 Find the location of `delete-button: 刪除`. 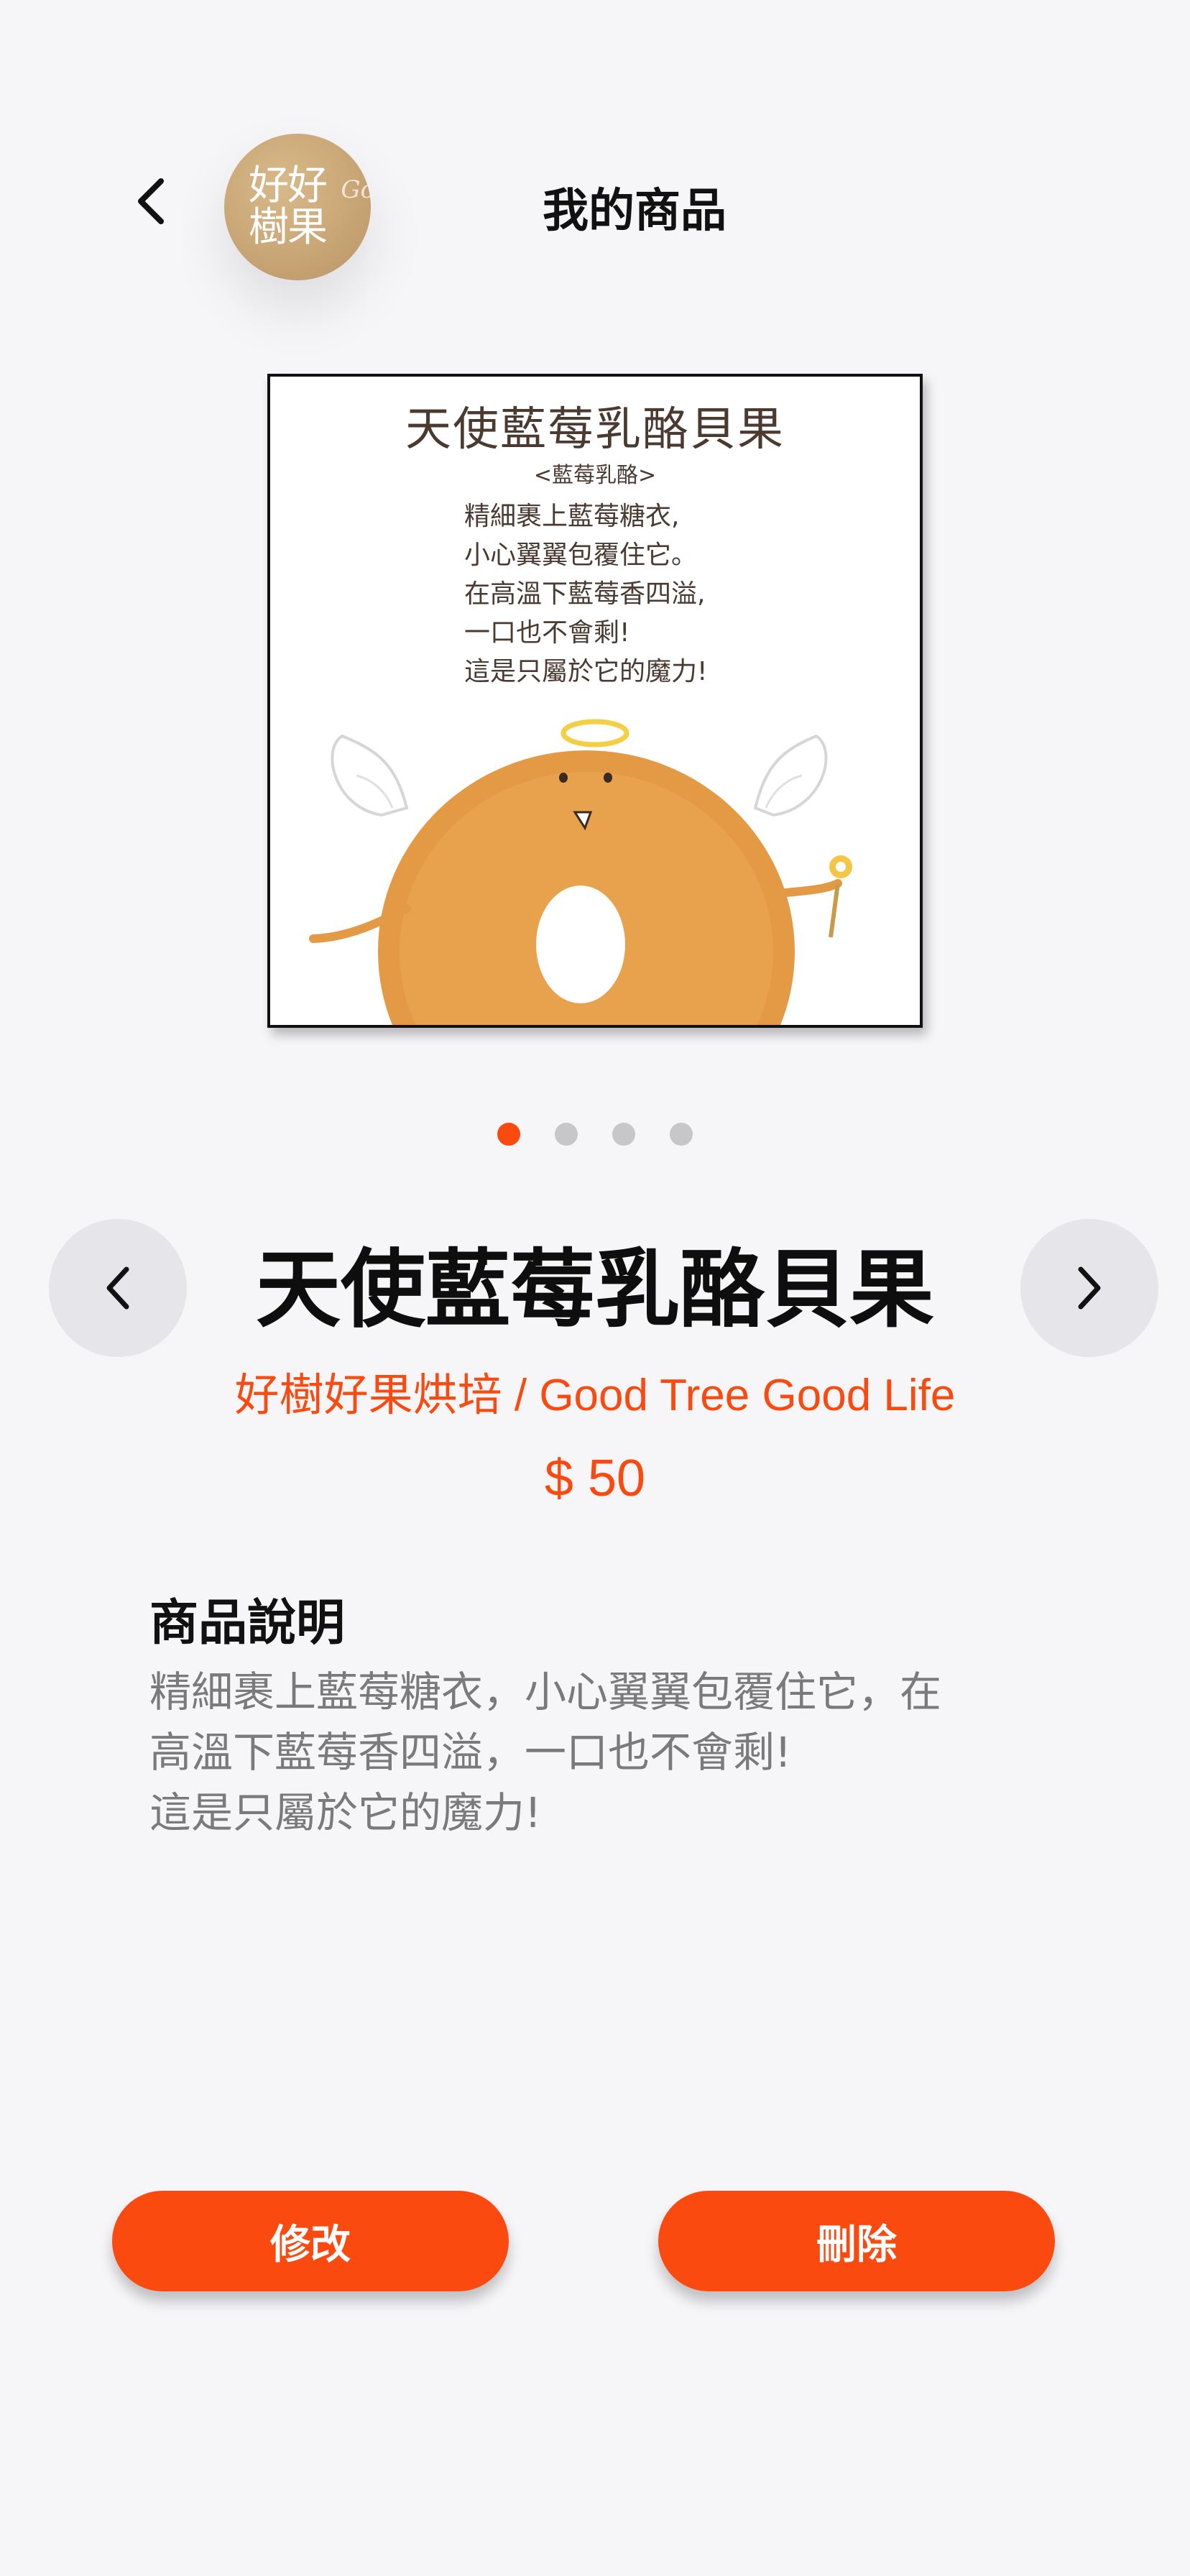

delete-button: 刪除 is located at coordinates (856, 2241).